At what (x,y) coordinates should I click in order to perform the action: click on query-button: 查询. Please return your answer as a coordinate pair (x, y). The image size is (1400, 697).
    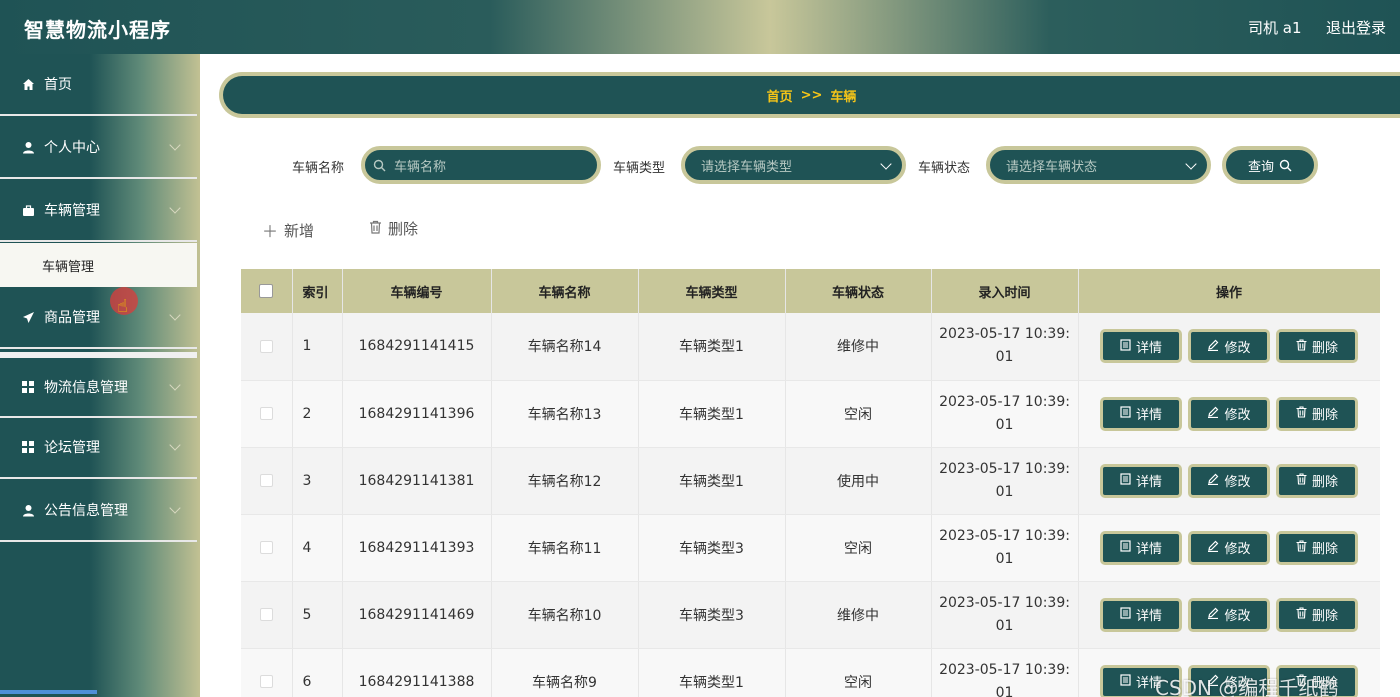
    Looking at the image, I should click on (1270, 165).